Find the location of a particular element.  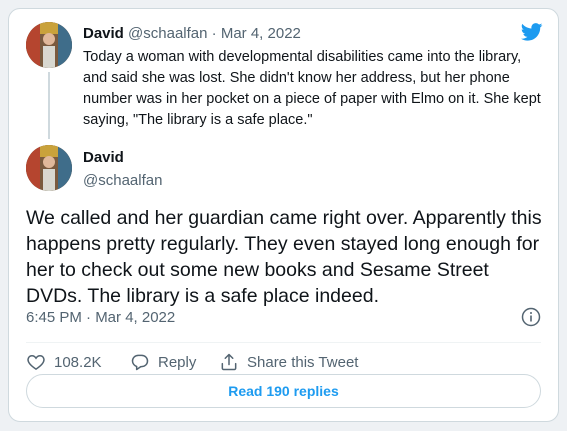

quoted-author-name: David is located at coordinates (103, 33).